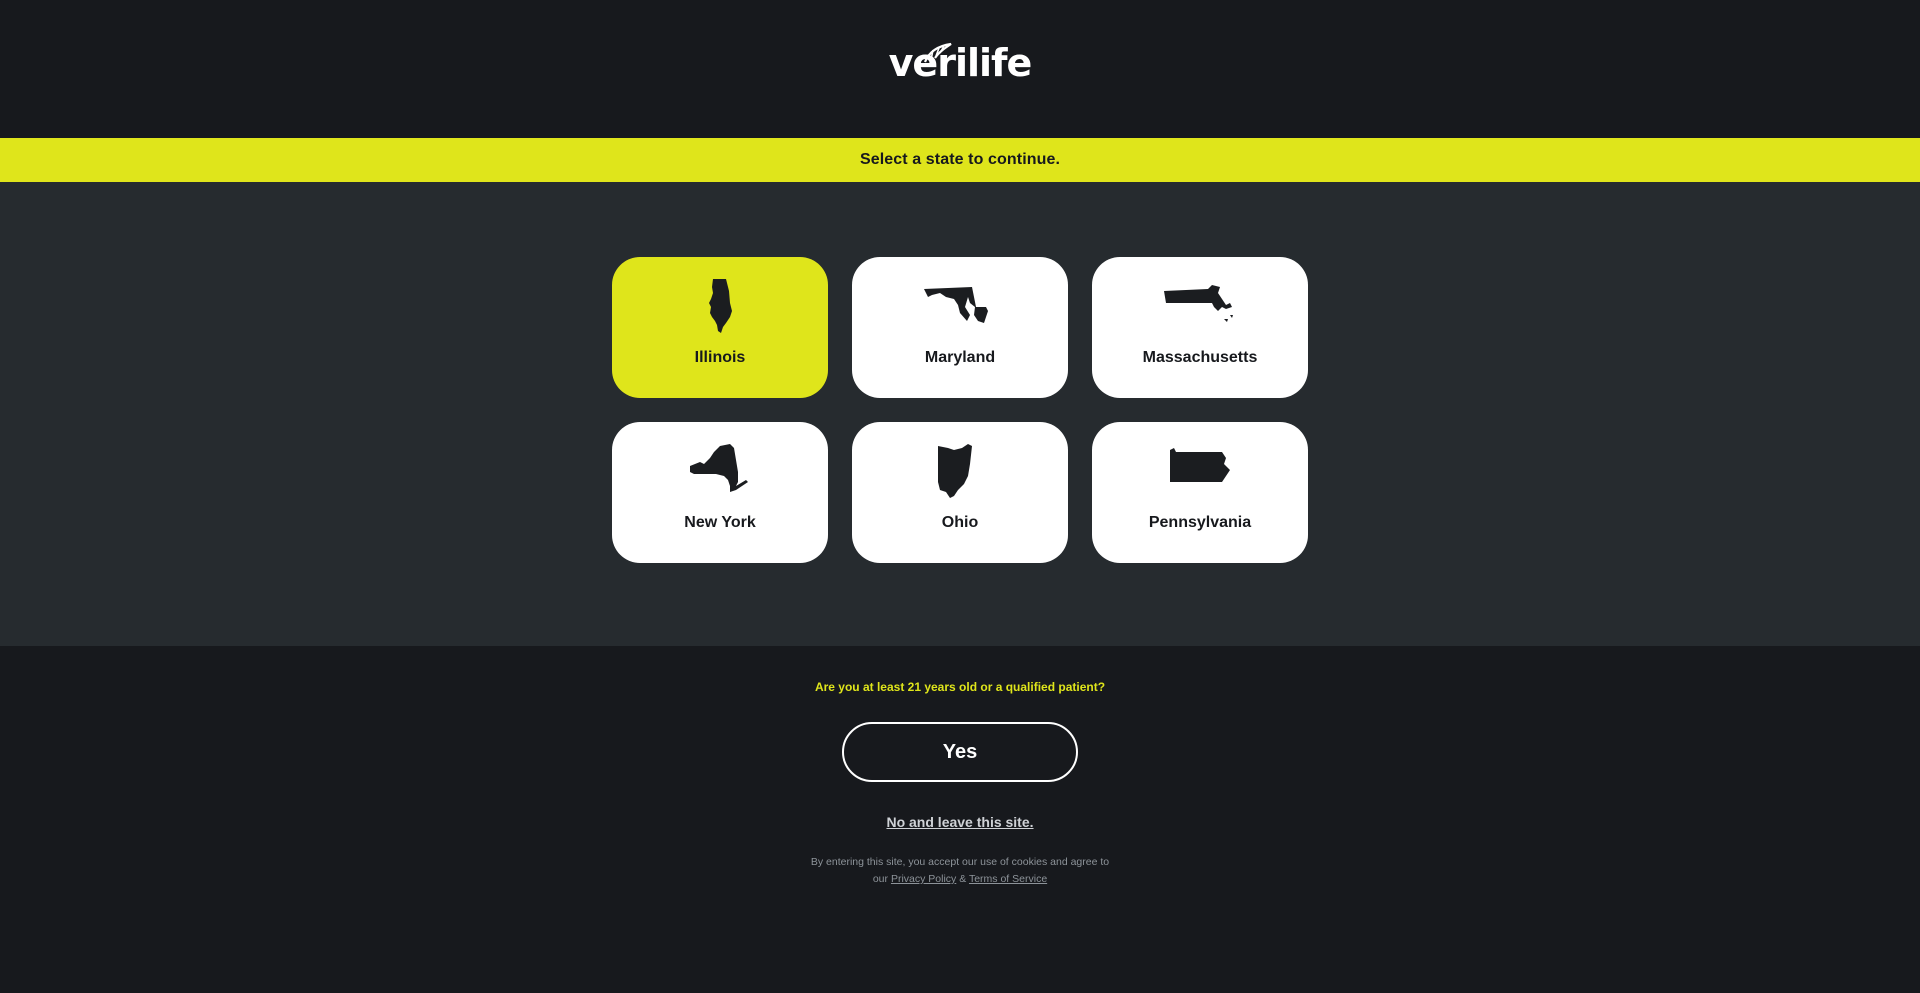  I want to click on maryland-map-icon, so click(956, 305).